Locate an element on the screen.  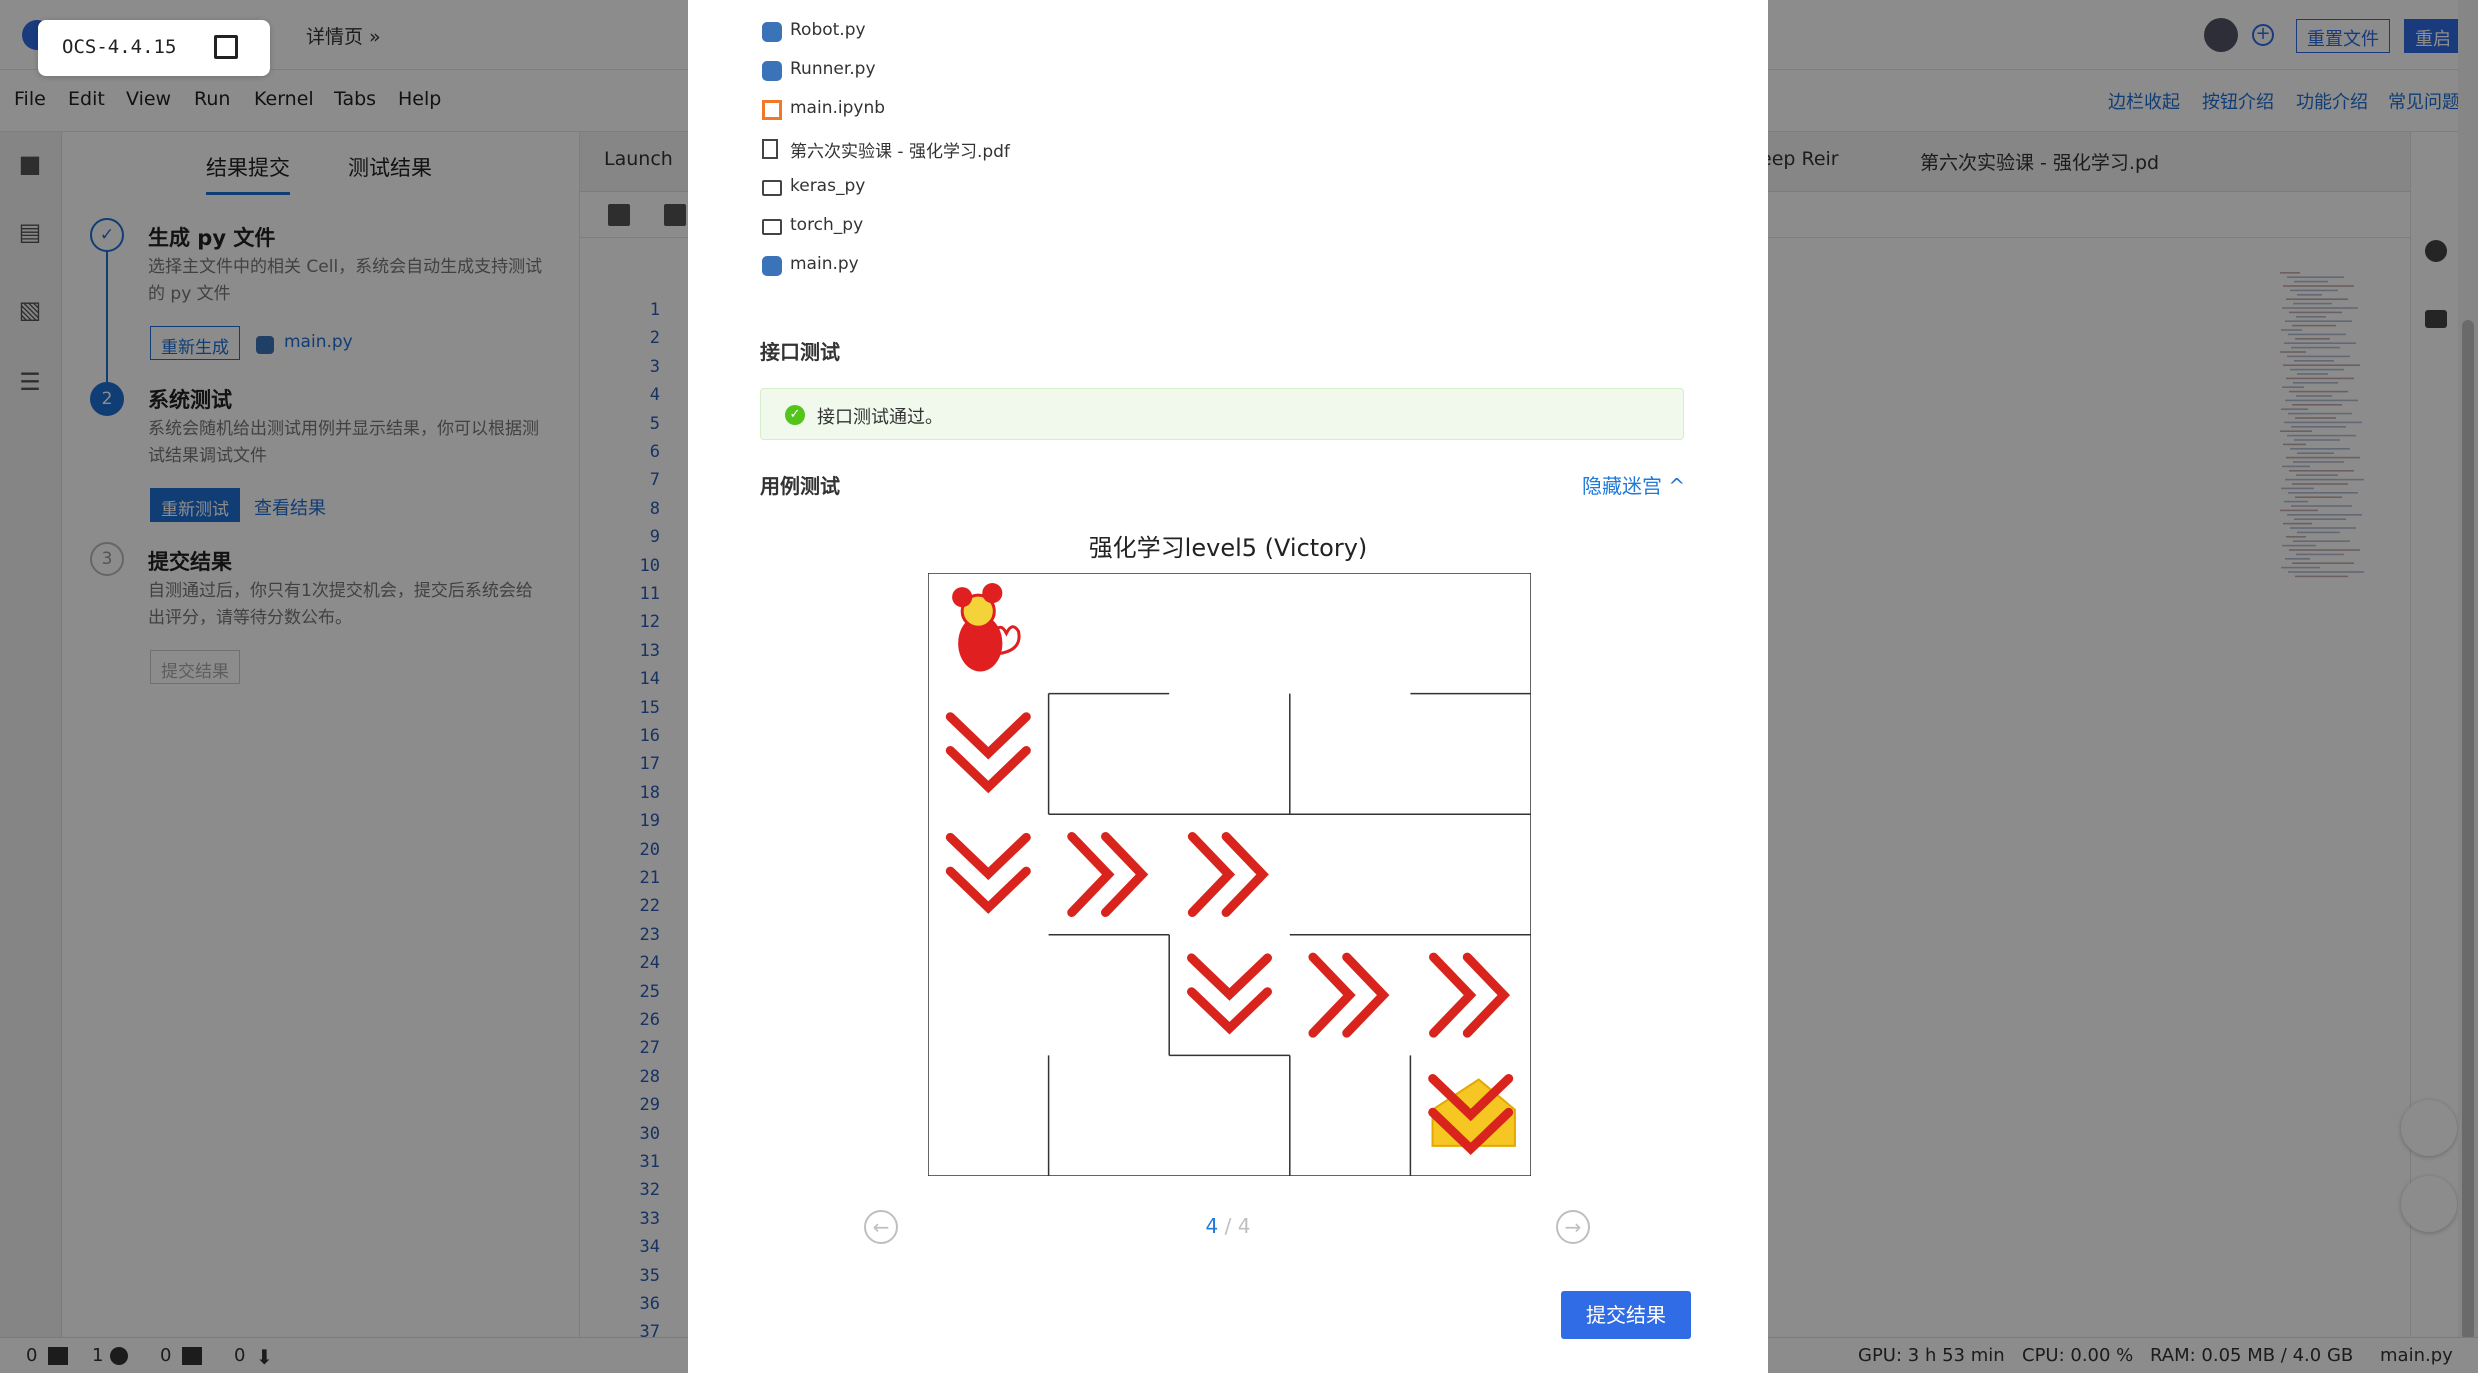
maze-pager: ← 4 / 4 → is located at coordinates (1228, 1228).